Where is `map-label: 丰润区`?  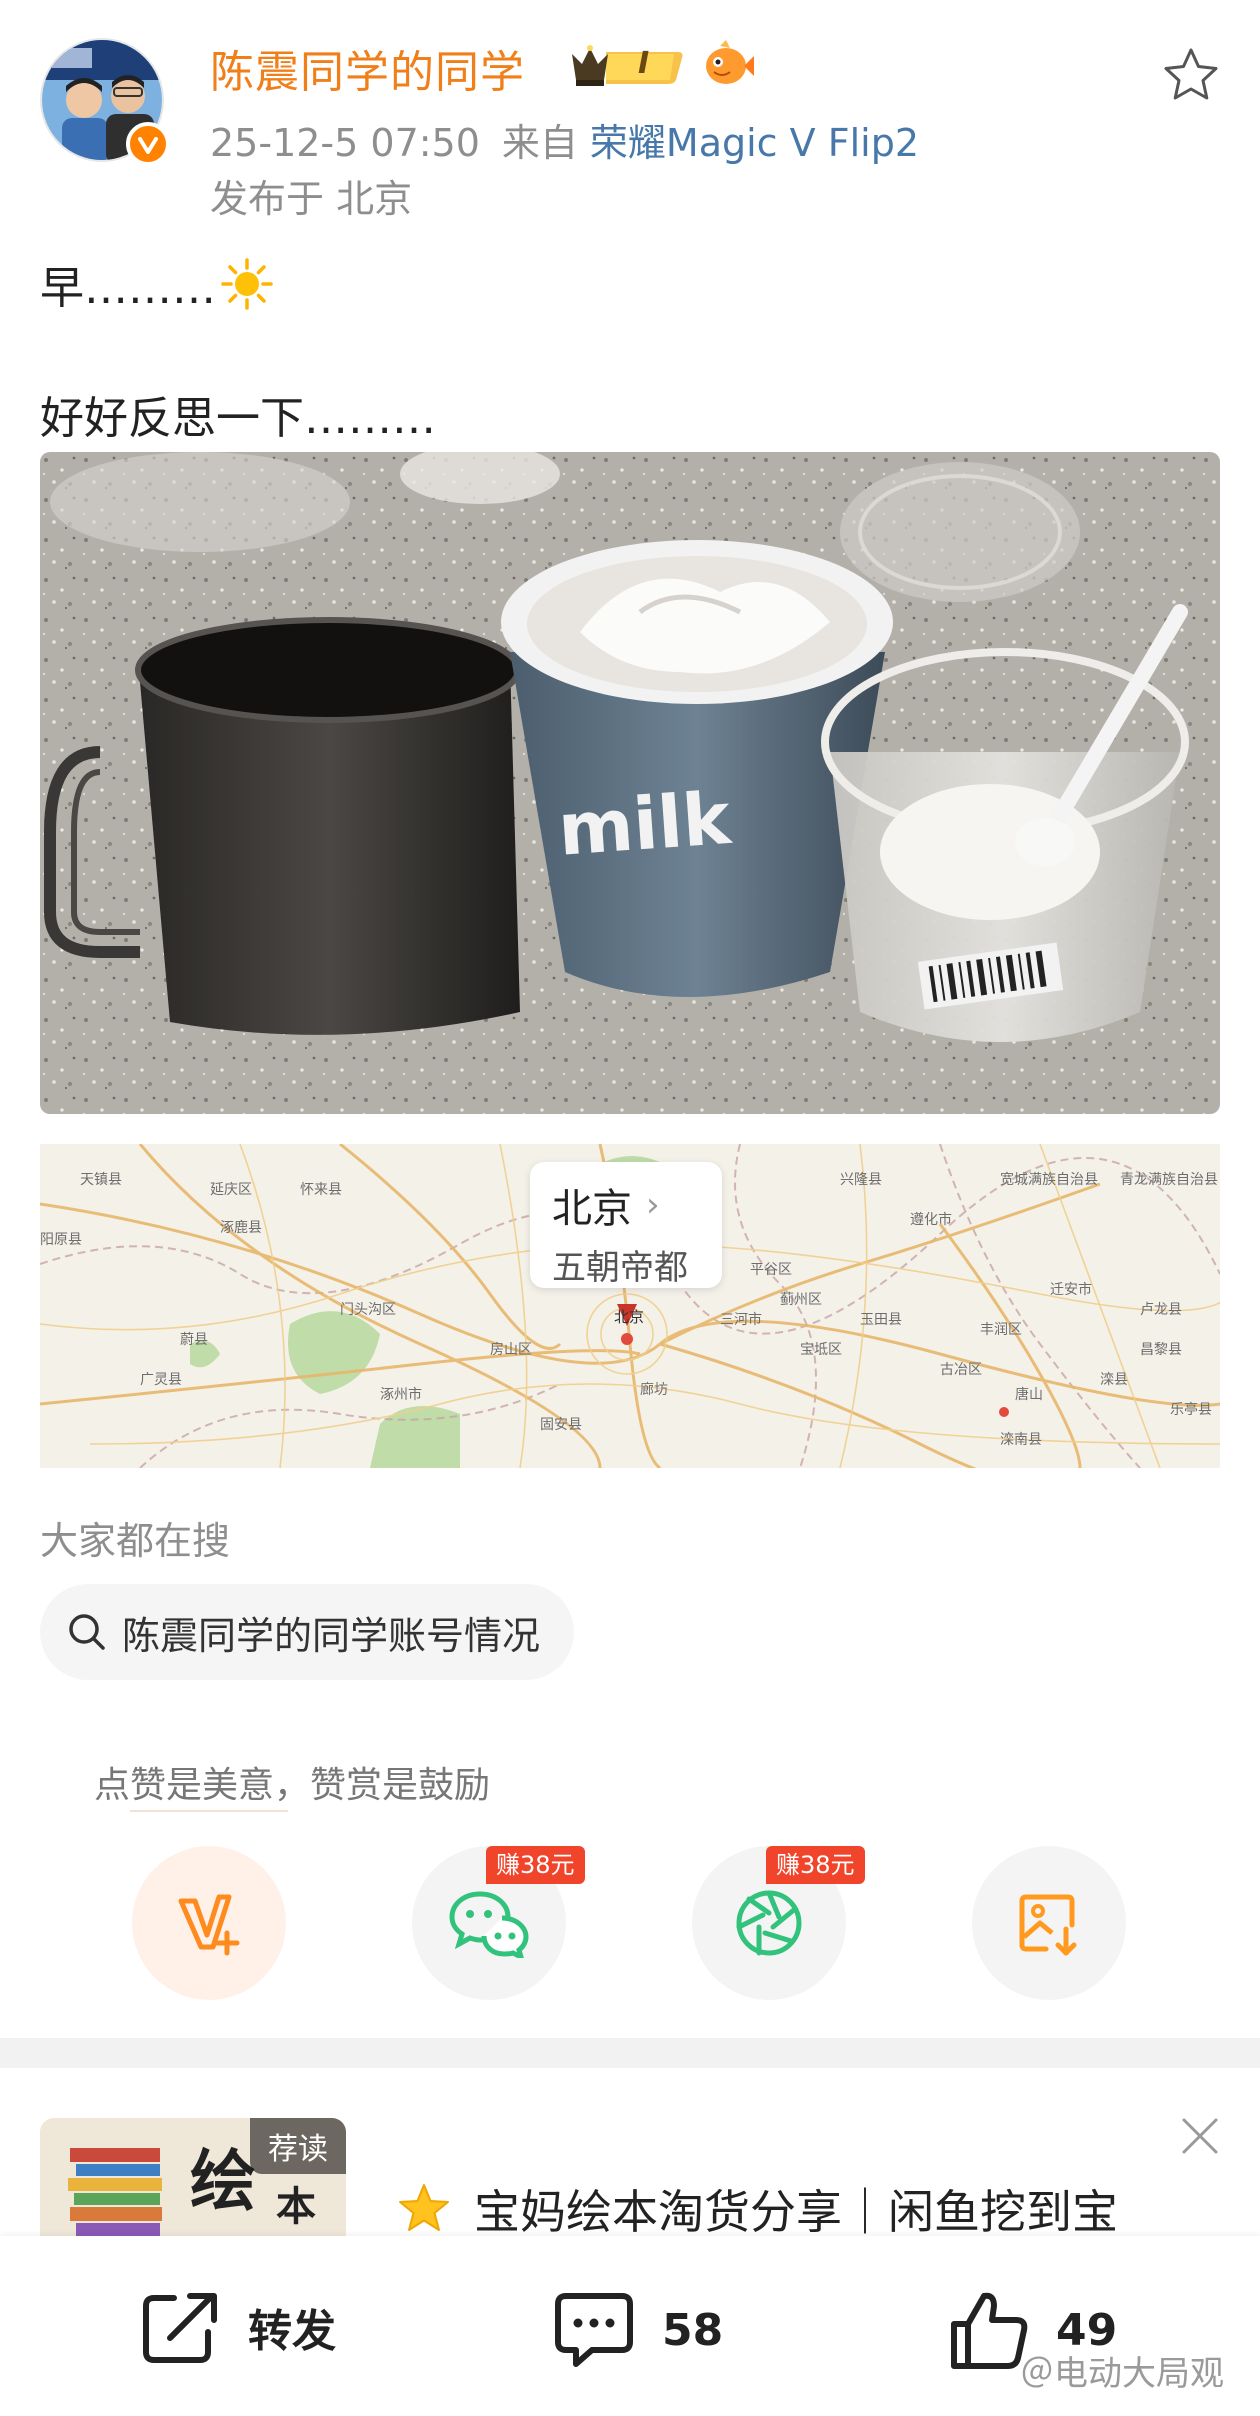 map-label: 丰润区 is located at coordinates (1001, 1330).